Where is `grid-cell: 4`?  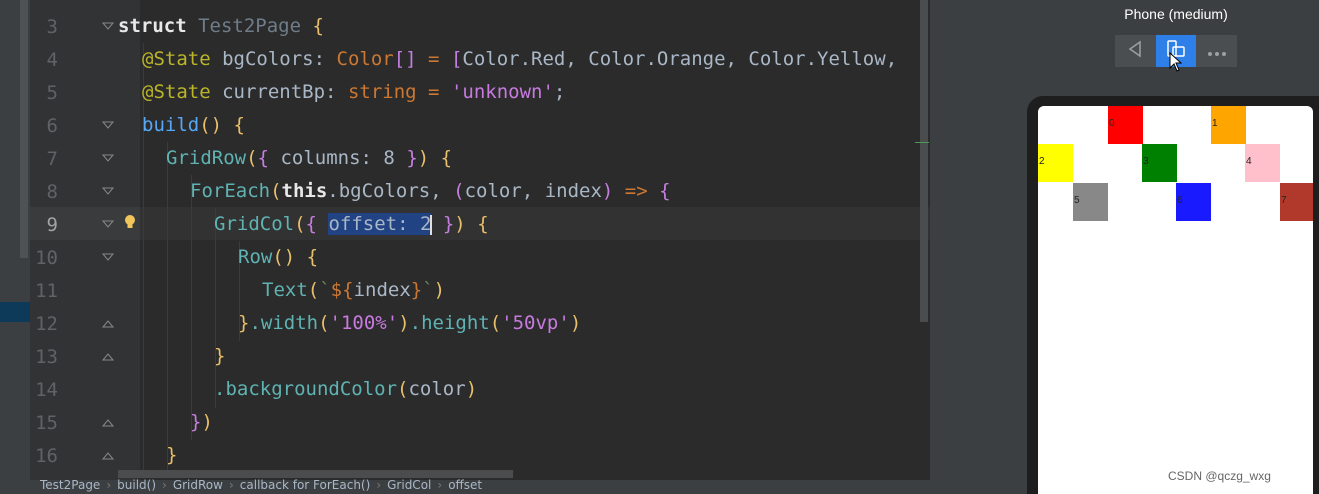
grid-cell: 4 is located at coordinates (1262, 163).